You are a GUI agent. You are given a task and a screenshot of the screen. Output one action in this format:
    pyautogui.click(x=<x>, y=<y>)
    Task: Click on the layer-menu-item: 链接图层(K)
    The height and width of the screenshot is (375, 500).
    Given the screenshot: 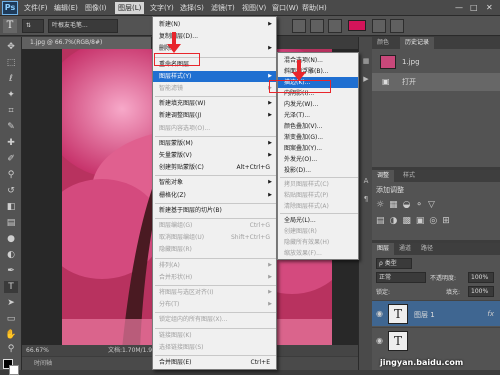 What is the action you would take?
    pyautogui.click(x=214, y=335)
    